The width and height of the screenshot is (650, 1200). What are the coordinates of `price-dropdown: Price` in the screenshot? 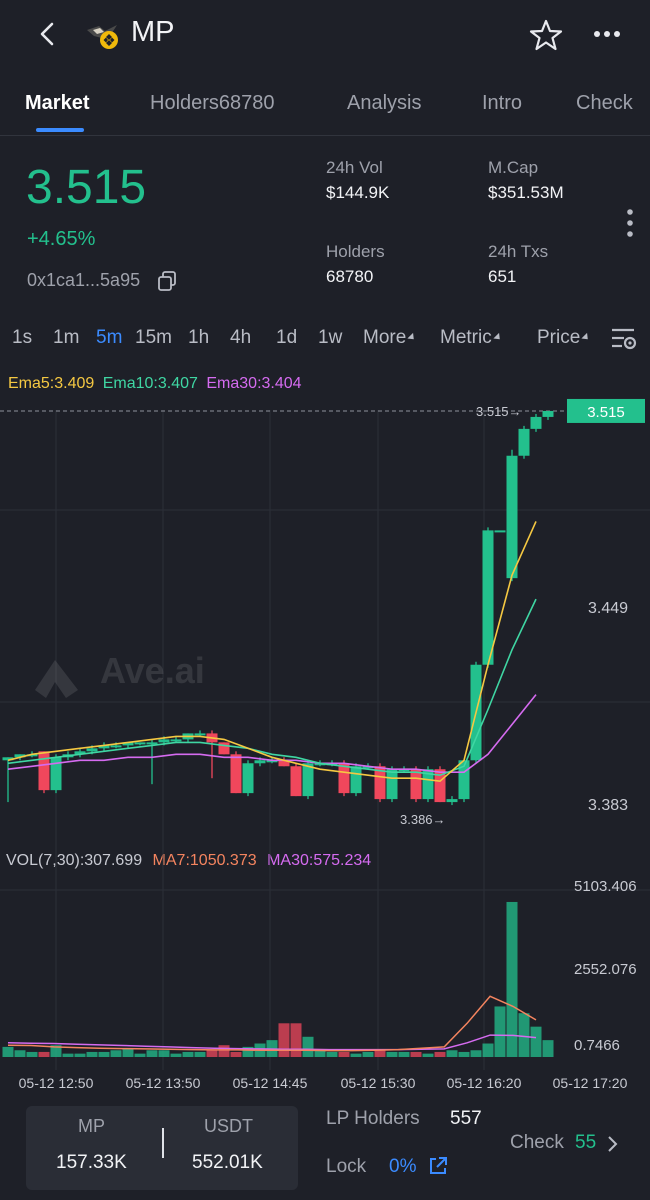 It's located at (564, 338).